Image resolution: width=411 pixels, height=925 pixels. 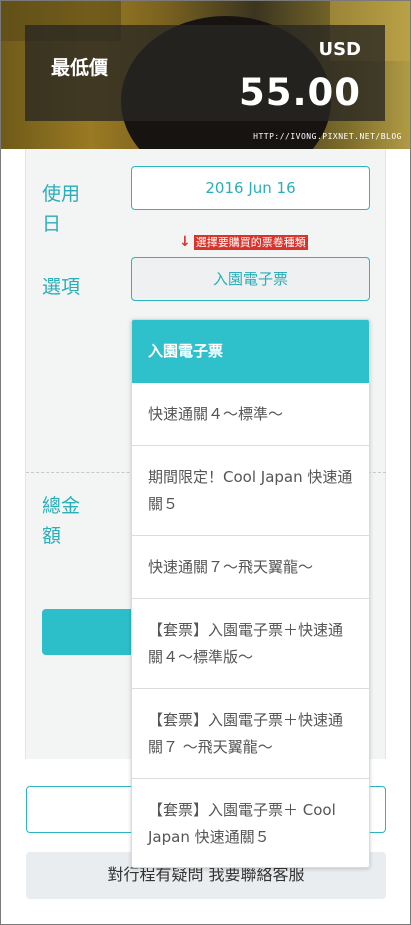 What do you see at coordinates (250, 279) in the screenshot?
I see `option-select: 入園電子票` at bounding box center [250, 279].